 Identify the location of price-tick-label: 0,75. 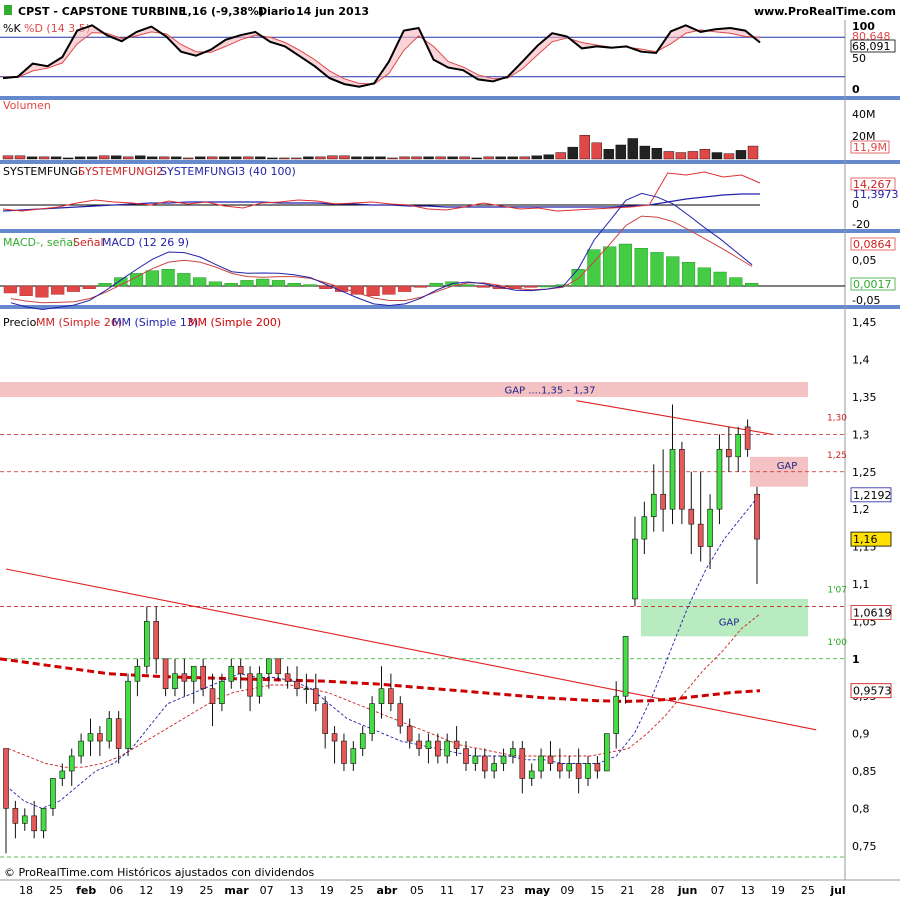
(864, 846).